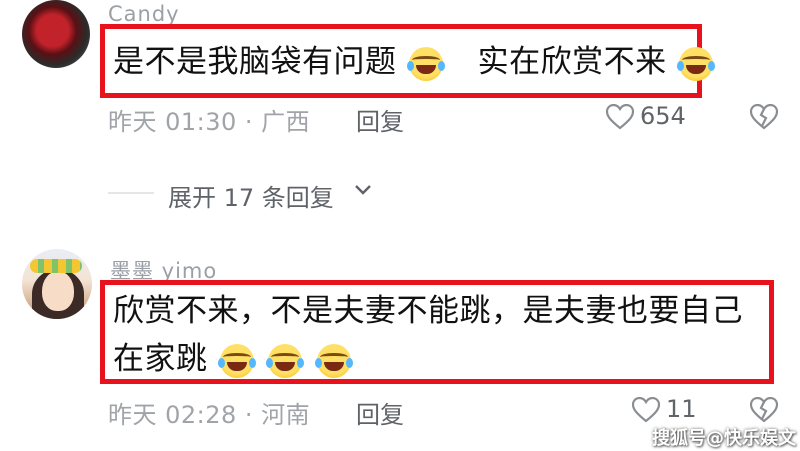  What do you see at coordinates (56, 34) in the screenshot?
I see `avatar-candy` at bounding box center [56, 34].